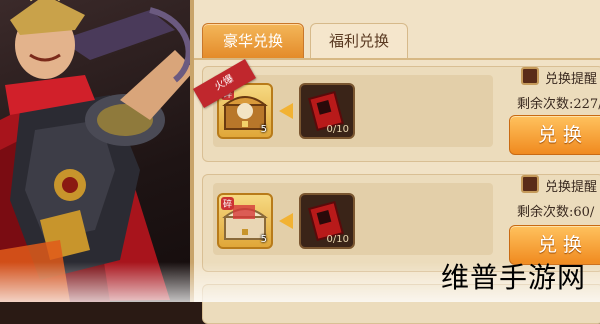  Describe the element at coordinates (554, 135) in the screenshot. I see `exchange-button: 兑 换` at that location.